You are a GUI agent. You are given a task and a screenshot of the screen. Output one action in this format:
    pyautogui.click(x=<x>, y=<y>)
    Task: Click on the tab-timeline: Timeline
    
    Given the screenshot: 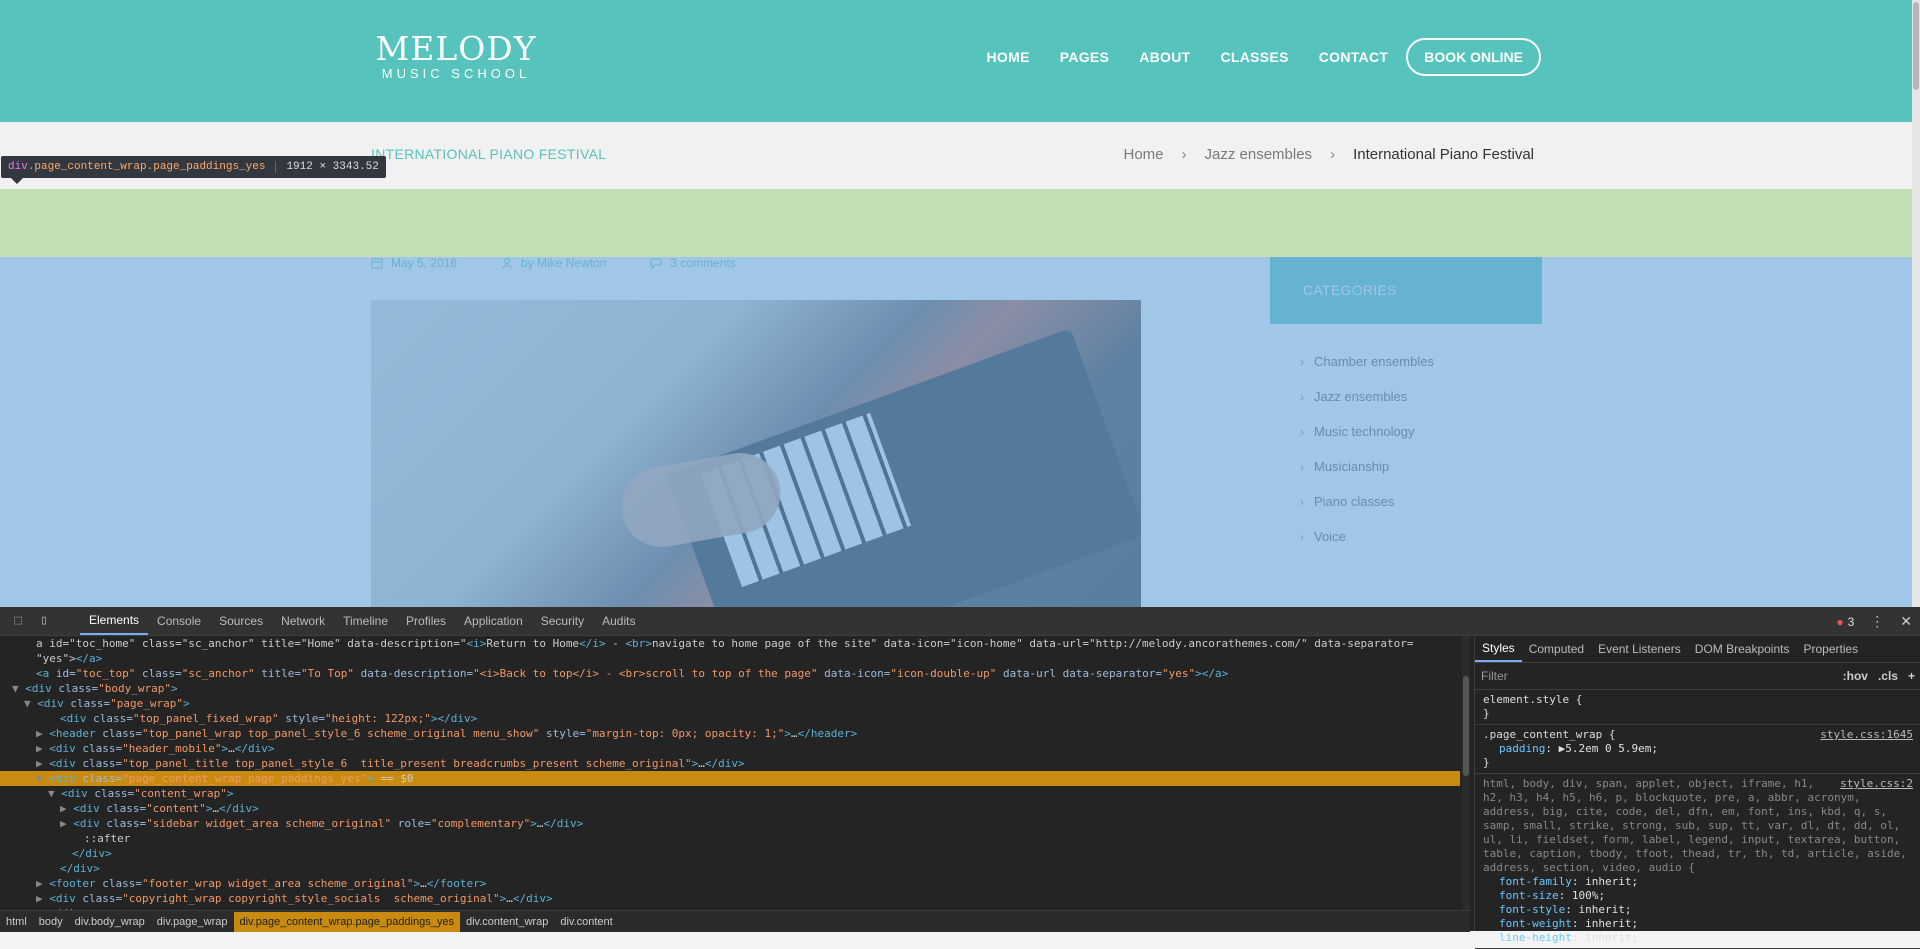 What is the action you would take?
    pyautogui.click(x=365, y=621)
    